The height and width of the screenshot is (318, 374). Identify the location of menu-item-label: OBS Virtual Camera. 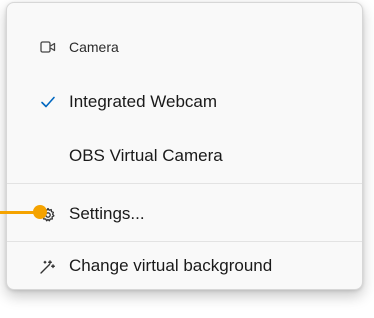
(146, 155).